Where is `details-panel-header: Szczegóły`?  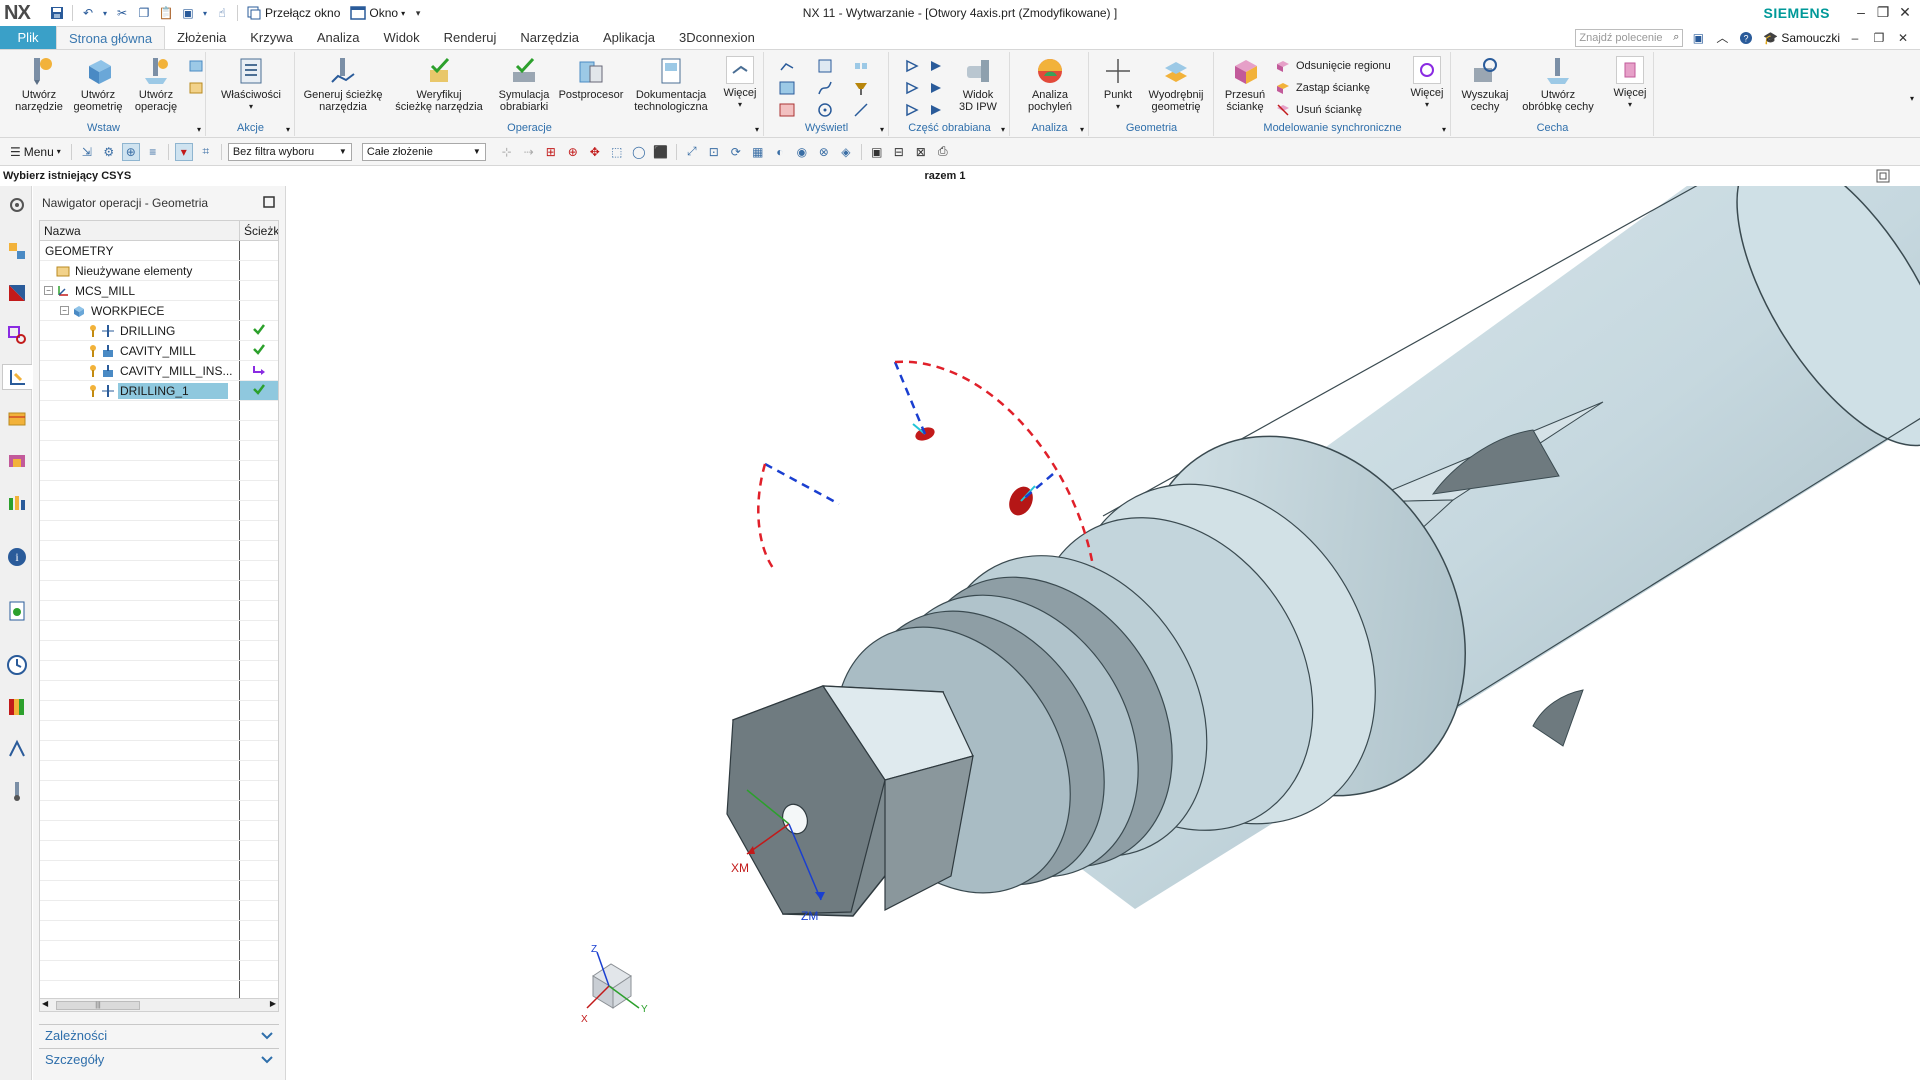 details-panel-header: Szczegóły is located at coordinates (159, 1059).